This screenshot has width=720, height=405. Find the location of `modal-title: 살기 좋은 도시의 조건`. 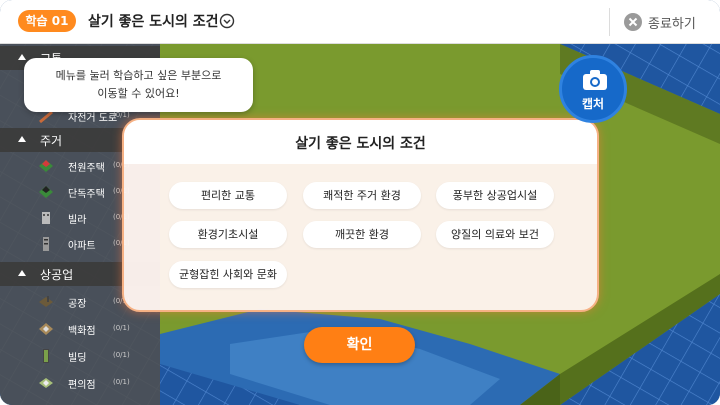

modal-title: 살기 좋은 도시의 조건 is located at coordinates (360, 144).